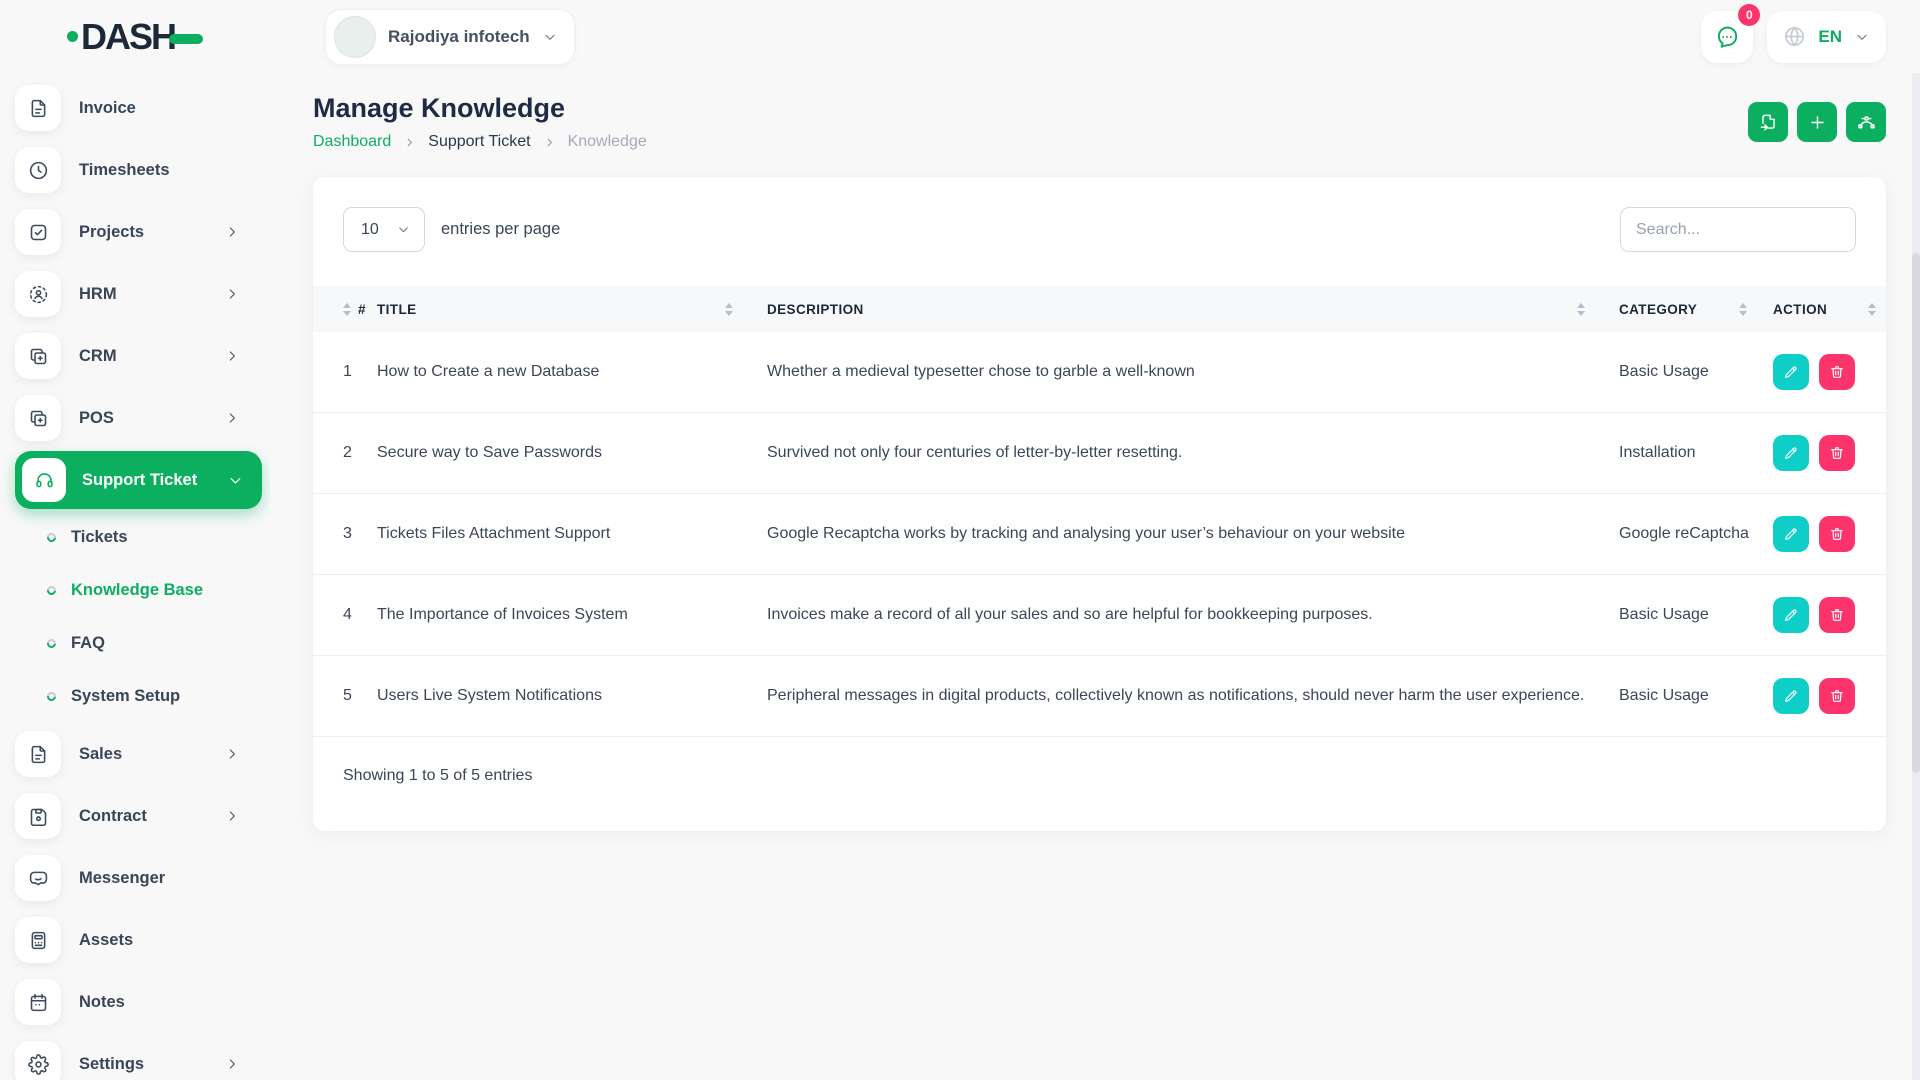 The image size is (1920, 1080). Describe the element at coordinates (384, 229) in the screenshot. I see `entries-per-page-select: 10` at that location.